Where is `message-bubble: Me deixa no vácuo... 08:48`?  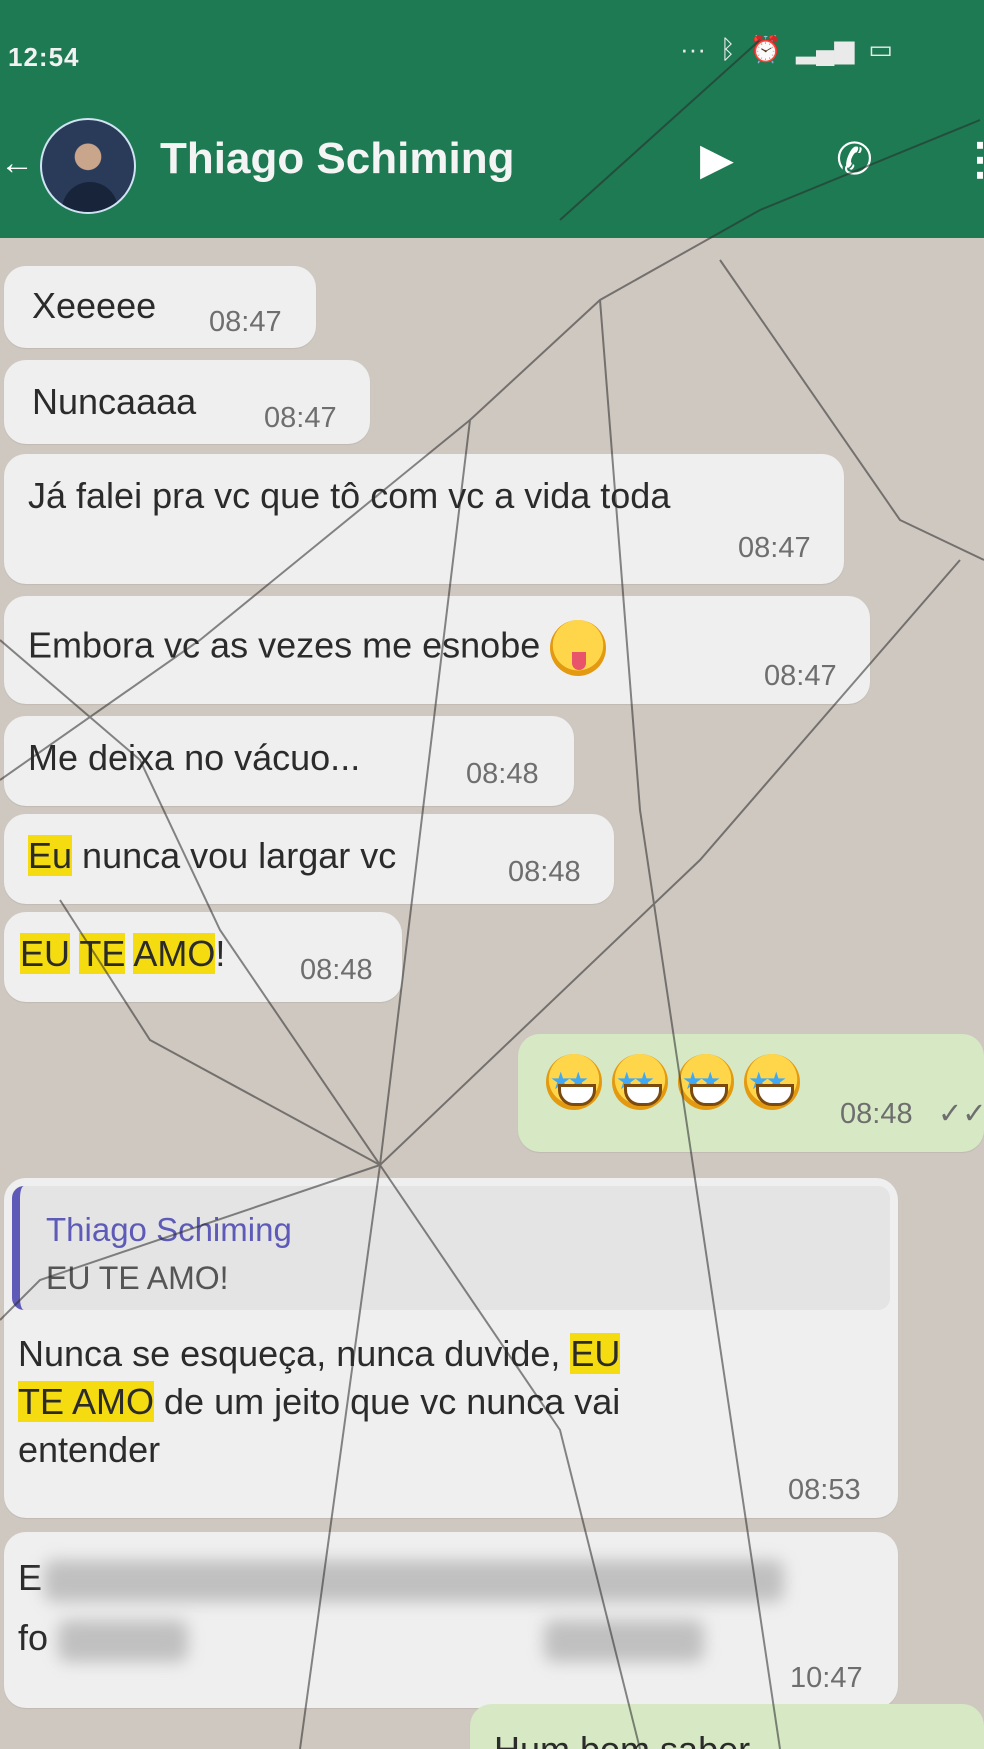 message-bubble: Me deixa no vácuo... 08:48 is located at coordinates (289, 761).